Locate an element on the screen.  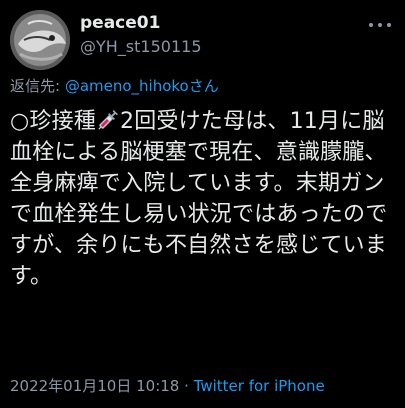
mention-handle: @ameno_hihoko is located at coordinates (126, 86).